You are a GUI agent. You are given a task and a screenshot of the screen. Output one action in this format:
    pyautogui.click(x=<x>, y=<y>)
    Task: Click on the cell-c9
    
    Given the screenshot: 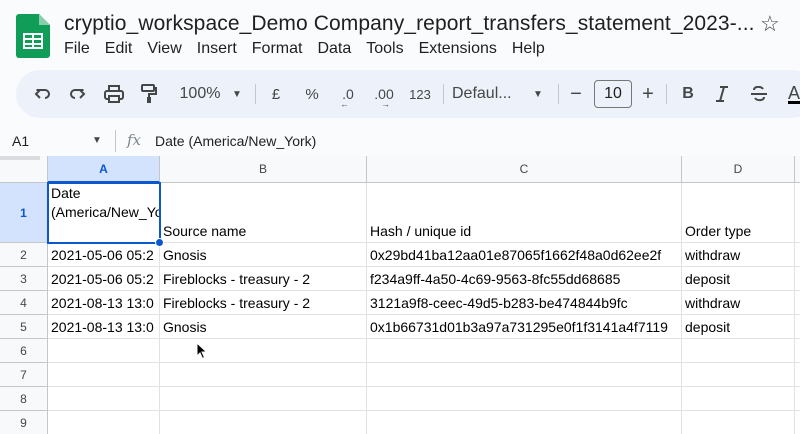 What is the action you would take?
    pyautogui.click(x=524, y=422)
    